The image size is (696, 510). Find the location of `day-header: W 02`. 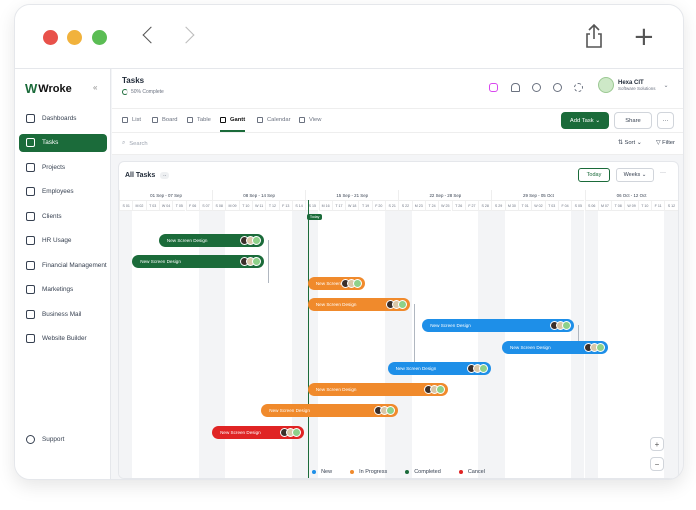

day-header: W 02 is located at coordinates (538, 206).